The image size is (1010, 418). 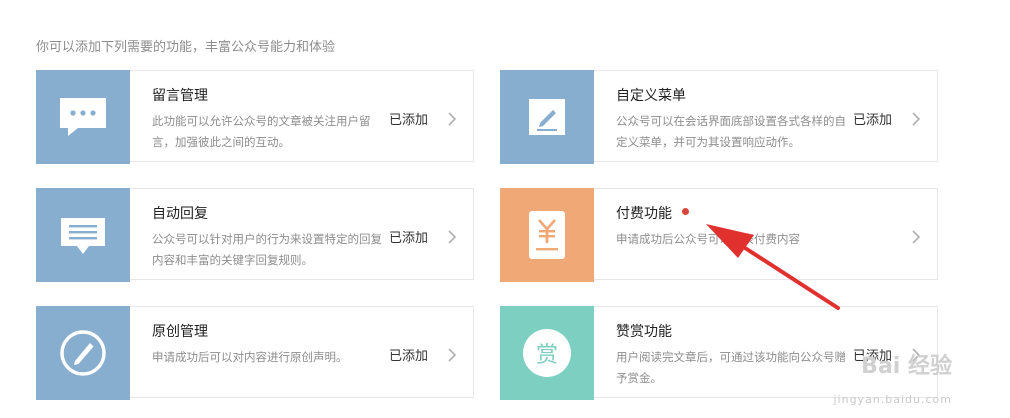 I want to click on watermark-brand: Bai 经验, so click(x=906, y=366).